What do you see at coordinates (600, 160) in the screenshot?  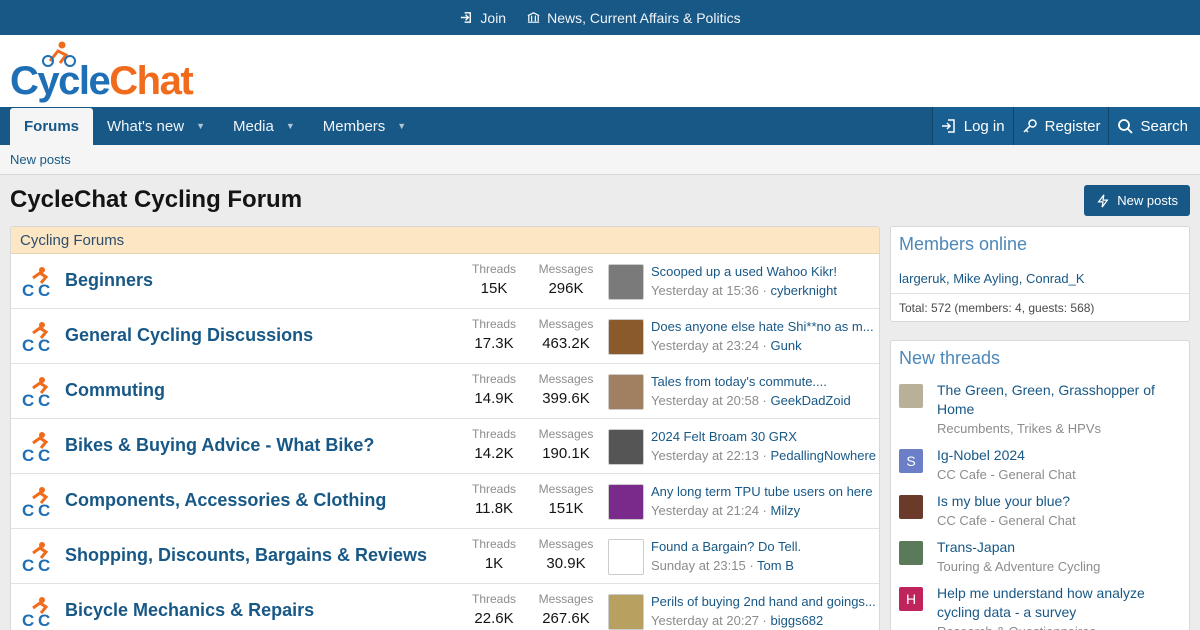 I see `sub-nav: New posts` at bounding box center [600, 160].